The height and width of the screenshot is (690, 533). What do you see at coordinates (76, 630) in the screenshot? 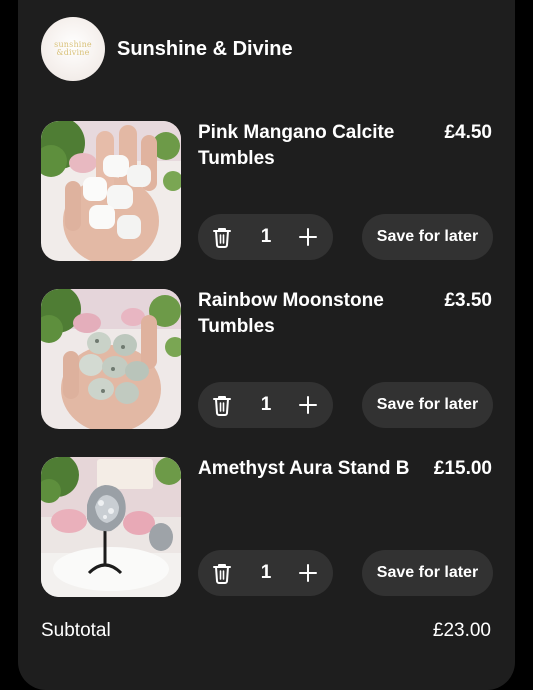
I see `subtotal-label: Subtotal` at bounding box center [76, 630].